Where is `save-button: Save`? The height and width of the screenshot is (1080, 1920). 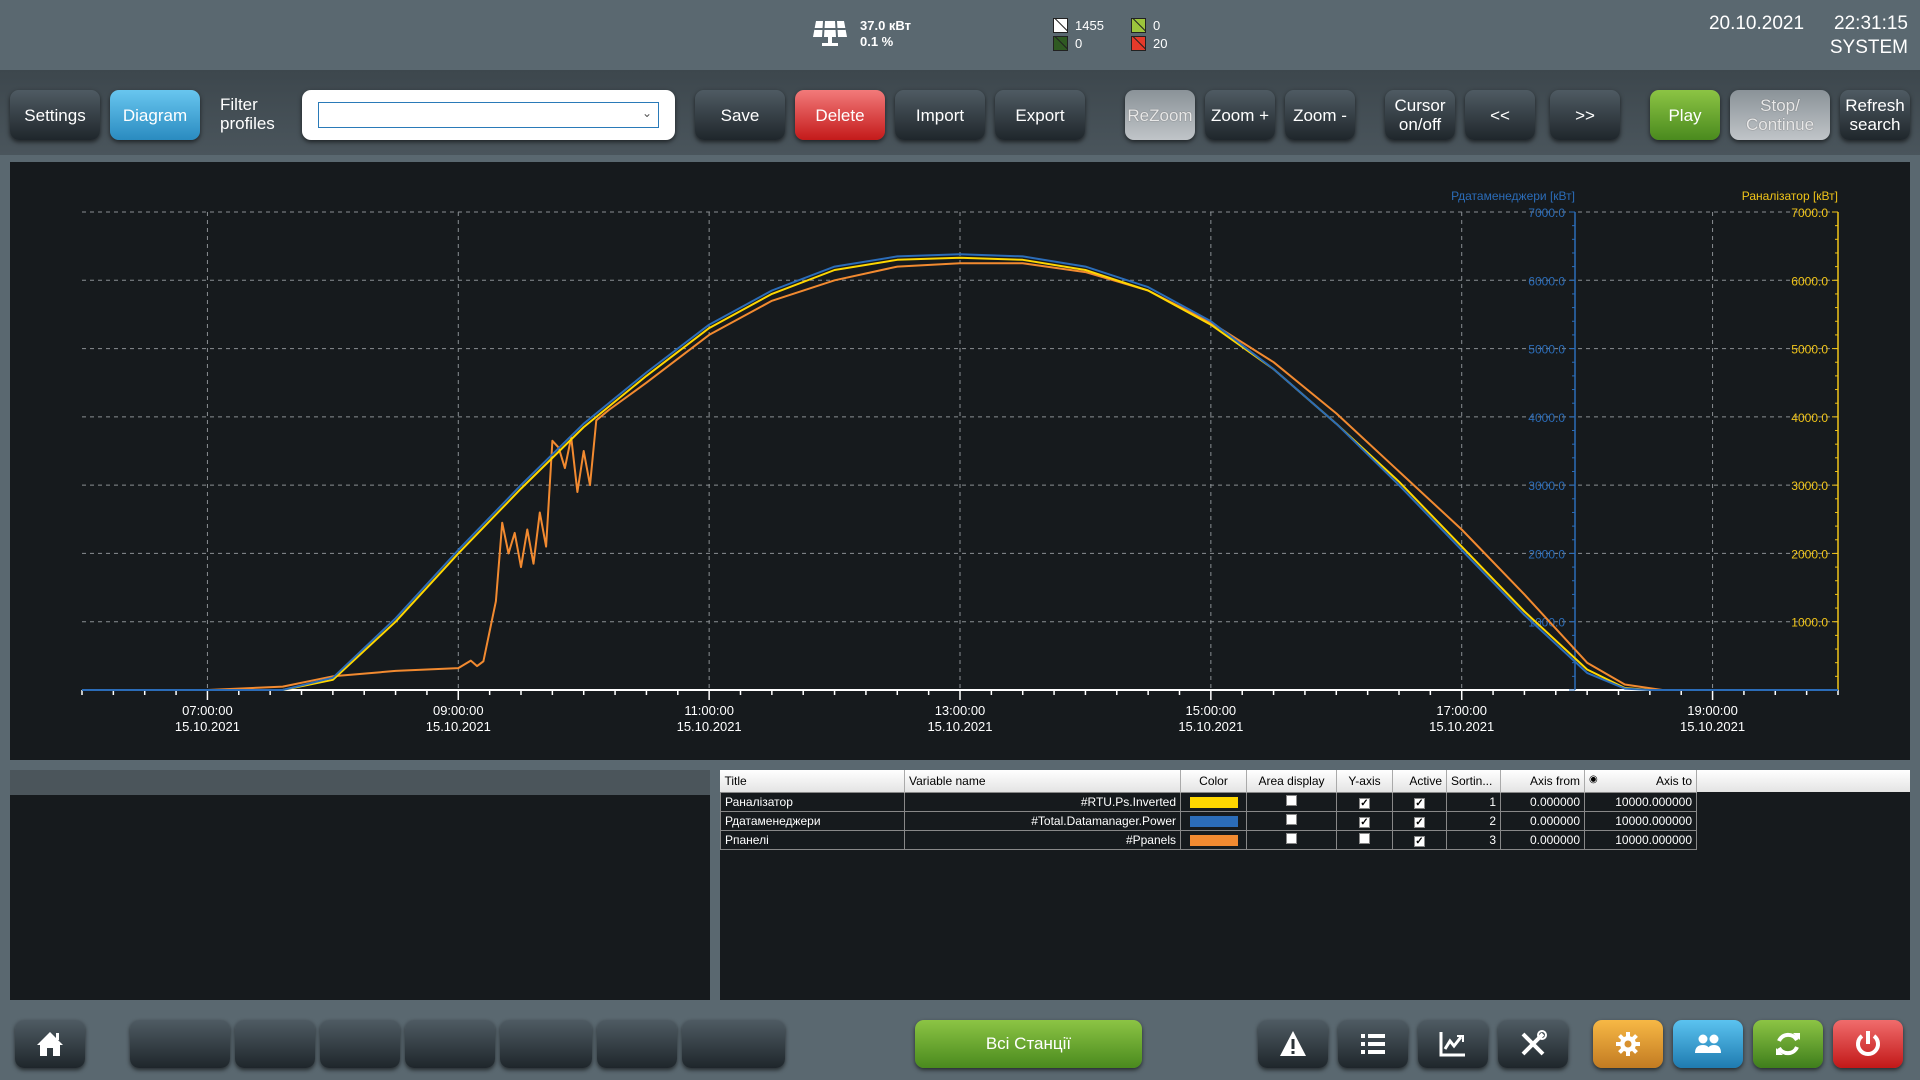
save-button: Save is located at coordinates (740, 115).